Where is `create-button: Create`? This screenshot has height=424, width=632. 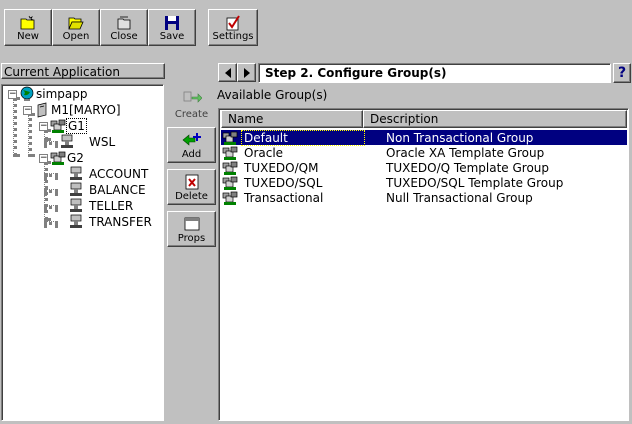
create-button: Create is located at coordinates (191, 104).